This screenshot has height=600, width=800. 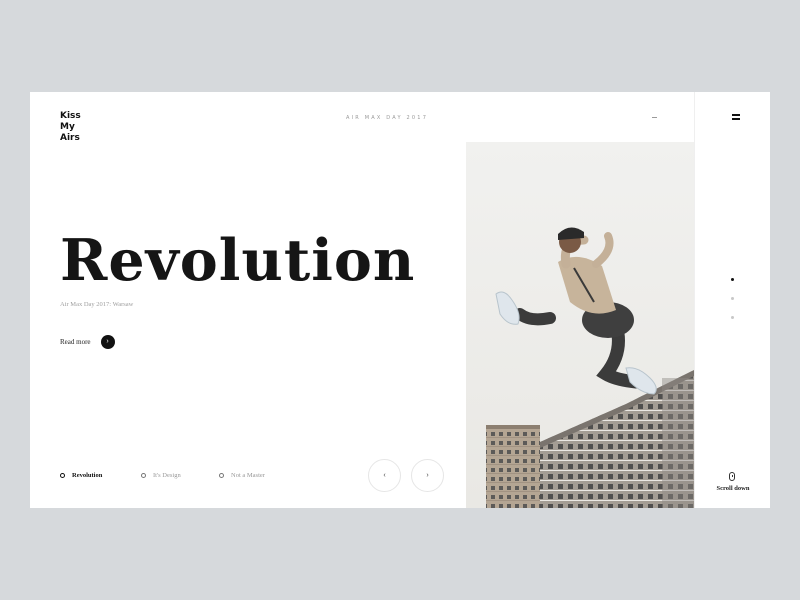 What do you see at coordinates (70, 116) in the screenshot?
I see `brand-line-1: Kiss` at bounding box center [70, 116].